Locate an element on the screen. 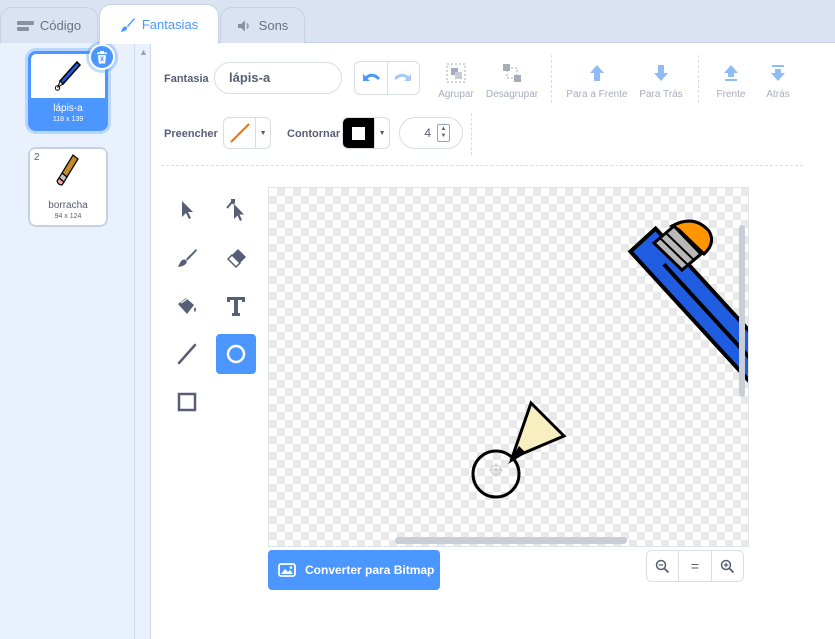  undo-icon is located at coordinates (371, 77).